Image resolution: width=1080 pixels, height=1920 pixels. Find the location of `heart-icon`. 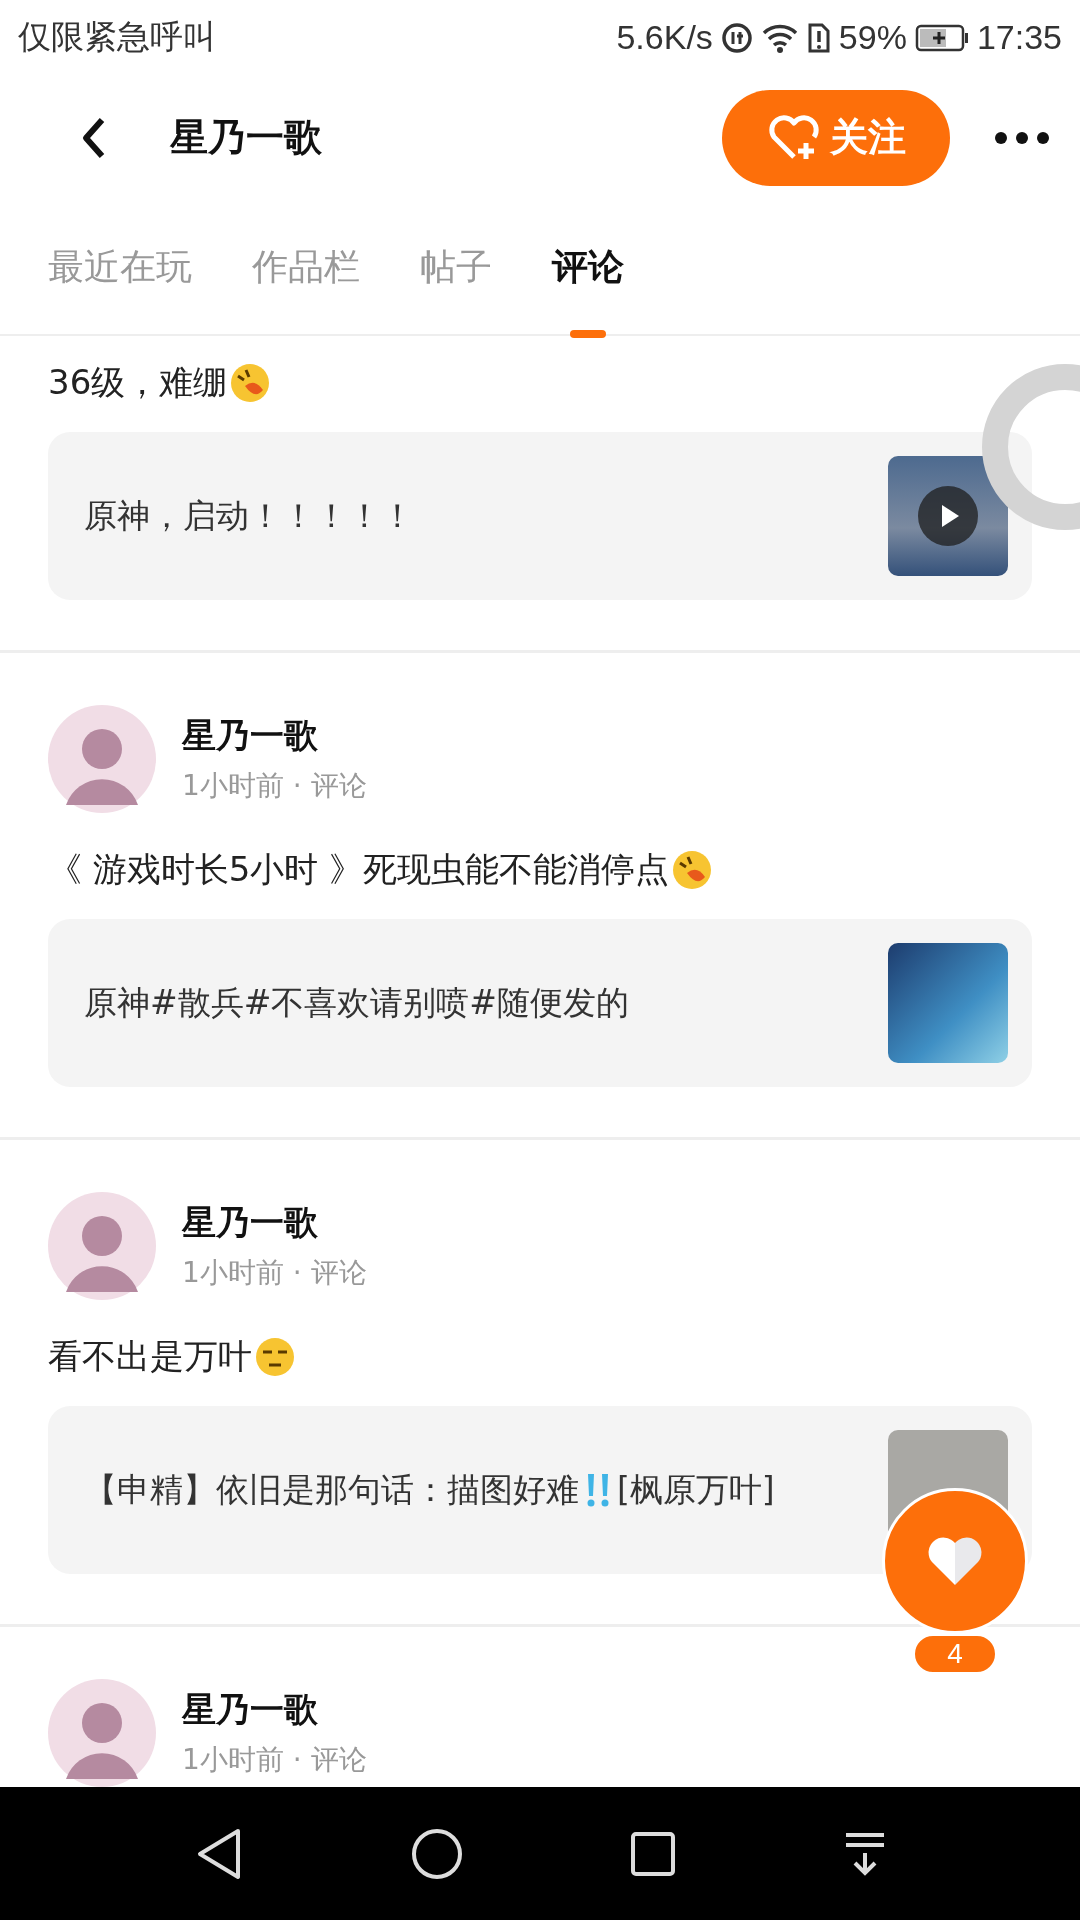

heart-icon is located at coordinates (955, 1561).